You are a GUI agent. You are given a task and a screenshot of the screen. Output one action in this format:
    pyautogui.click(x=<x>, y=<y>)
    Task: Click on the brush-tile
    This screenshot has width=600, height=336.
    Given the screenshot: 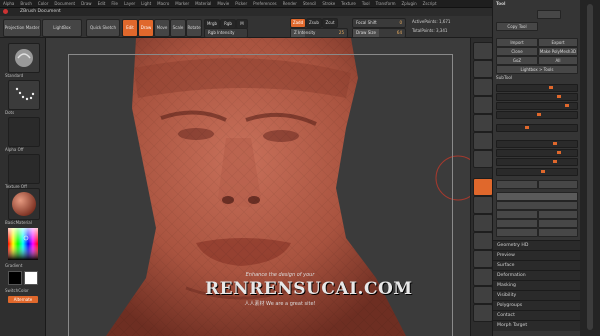 What is the action you would take?
    pyautogui.click(x=24, y=58)
    